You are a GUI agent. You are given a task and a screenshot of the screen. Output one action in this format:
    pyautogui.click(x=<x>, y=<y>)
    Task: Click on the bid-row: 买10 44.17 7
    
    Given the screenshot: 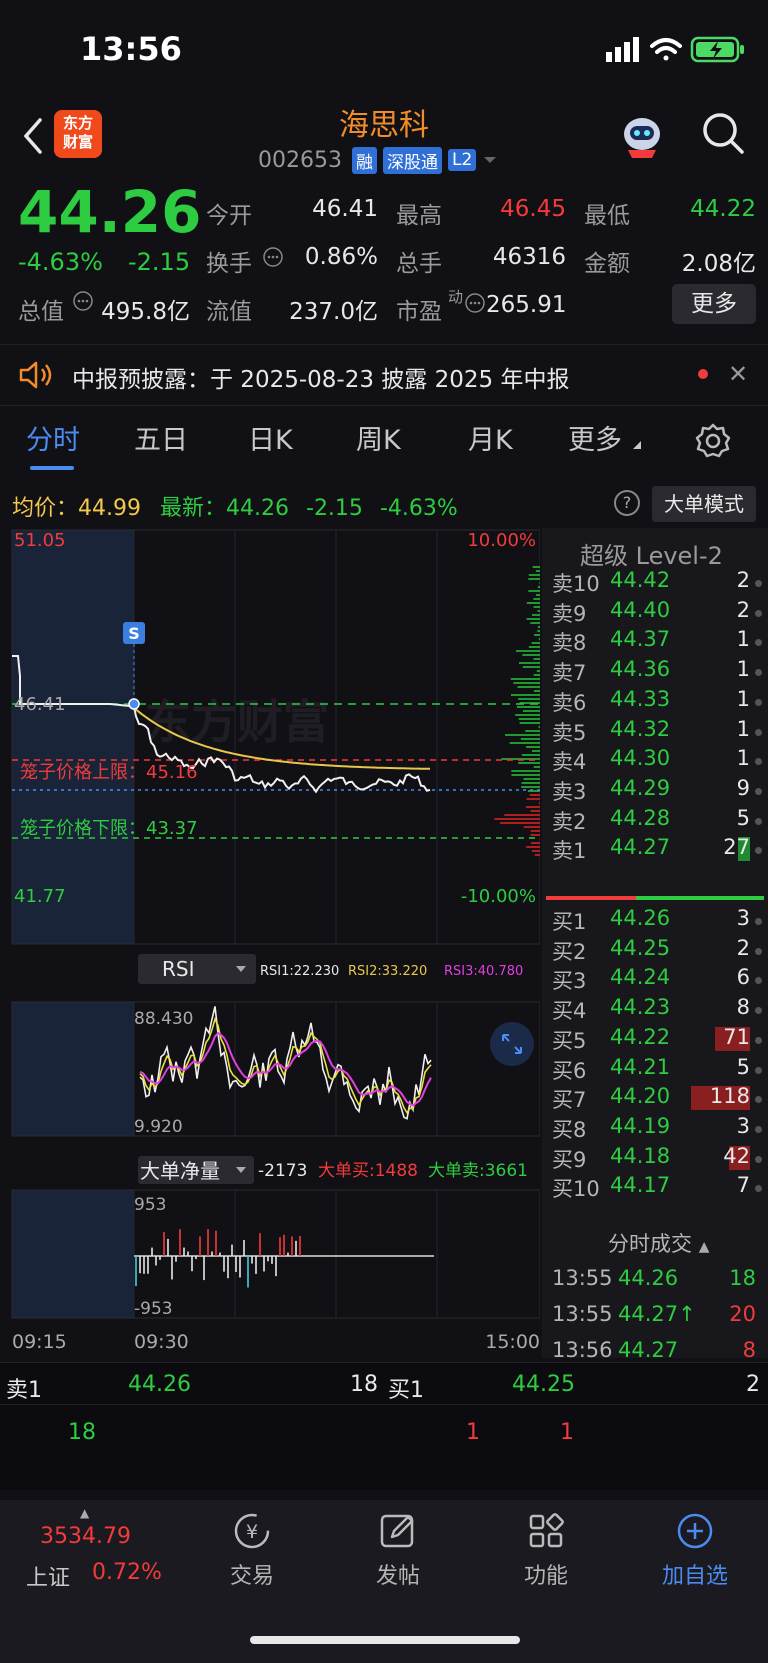 What is the action you would take?
    pyautogui.click(x=657, y=1188)
    